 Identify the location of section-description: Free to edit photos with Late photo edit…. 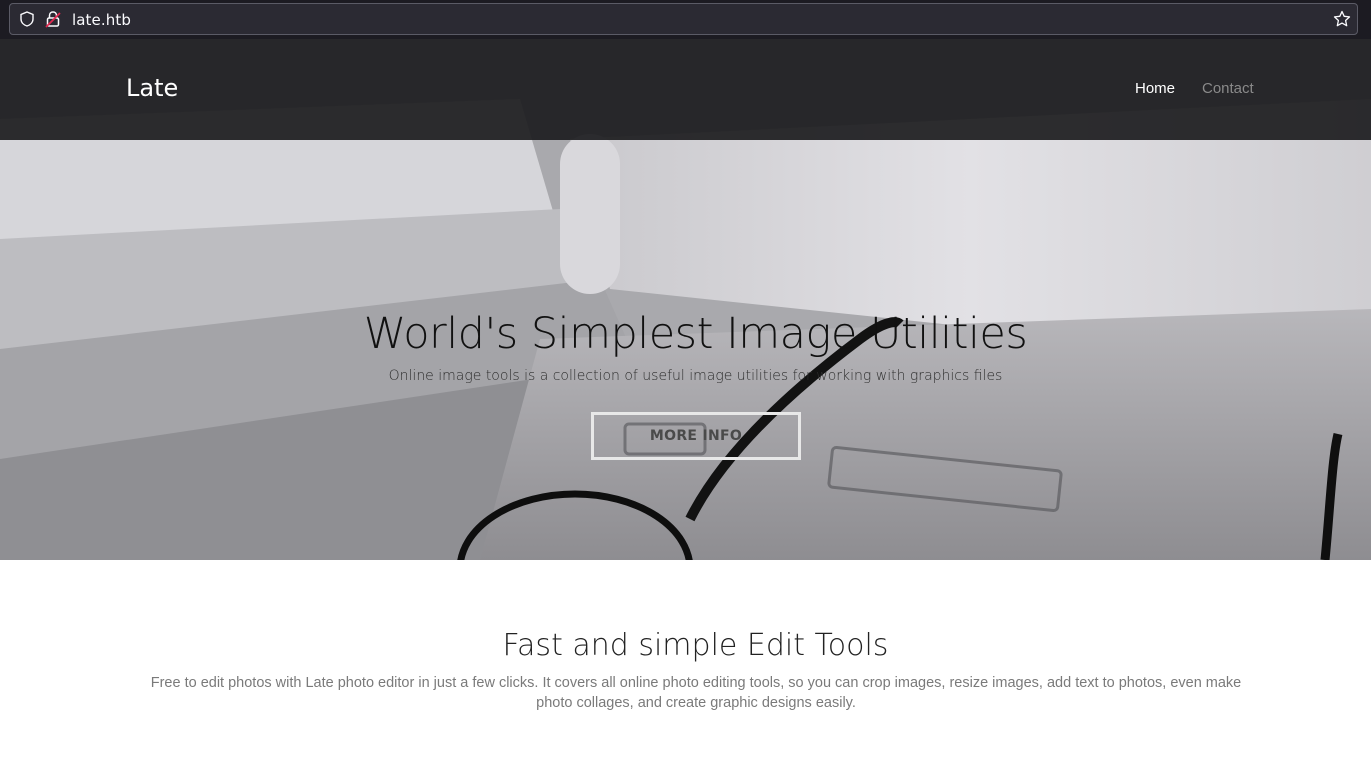
(696, 693).